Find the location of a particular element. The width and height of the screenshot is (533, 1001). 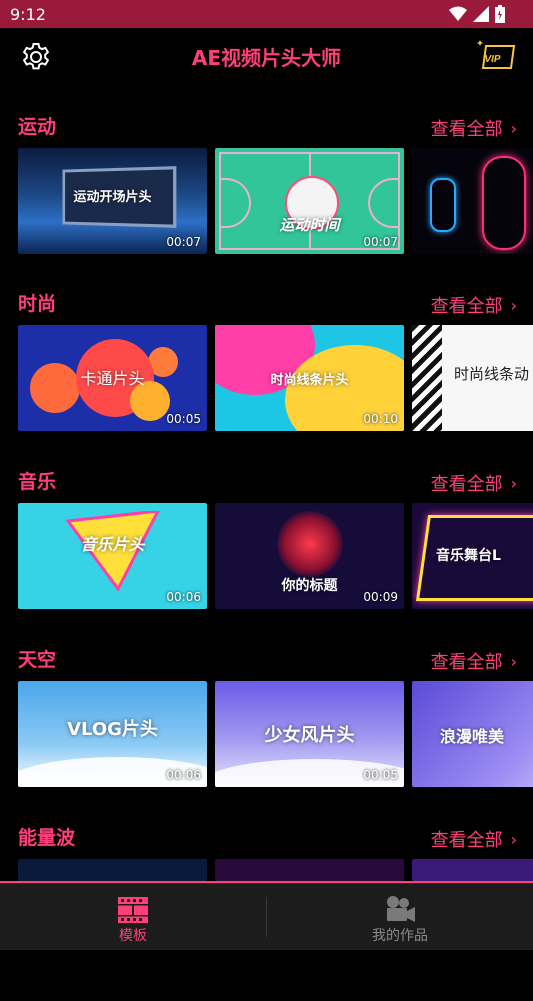

nav-my-works-label: 我的作品 is located at coordinates (400, 936).